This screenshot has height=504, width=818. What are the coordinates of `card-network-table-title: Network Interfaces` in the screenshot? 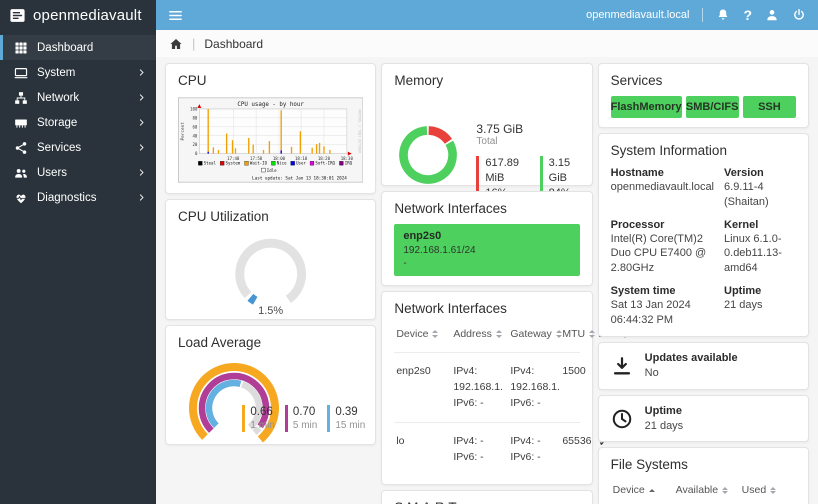 It's located at (450, 308).